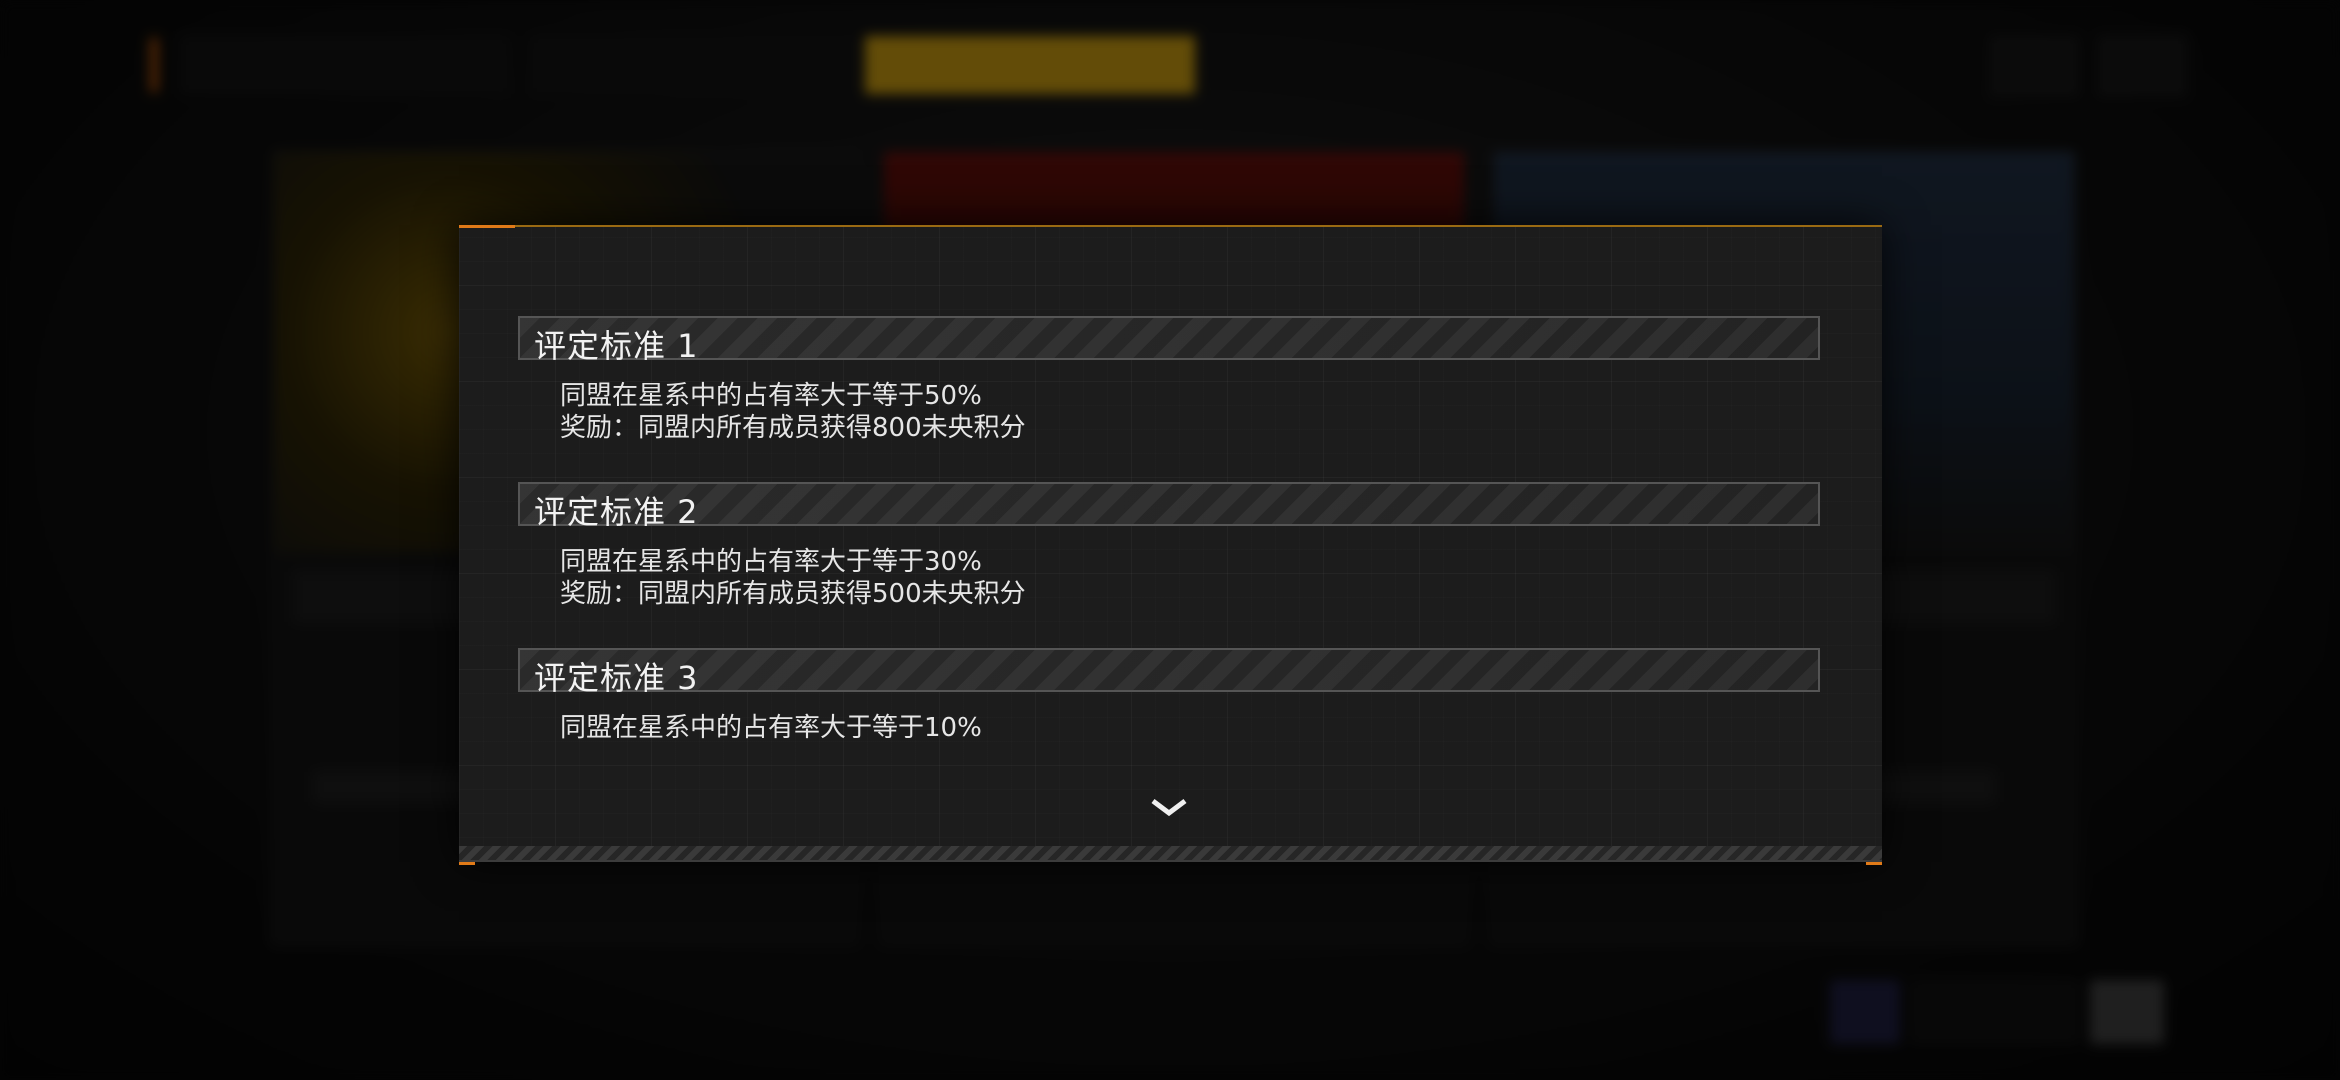 The image size is (2340, 1080). I want to click on criterion-1-body: 同盟在星系中的占有率大于等于50% 奖励：同盟内所有成员获得800未央积分, so click(1171, 402).